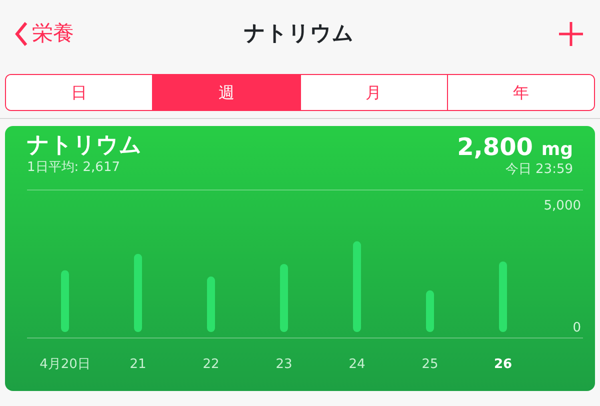 The image size is (600, 406). I want to click on daily-average: 1日平均: 2,617, so click(74, 168).